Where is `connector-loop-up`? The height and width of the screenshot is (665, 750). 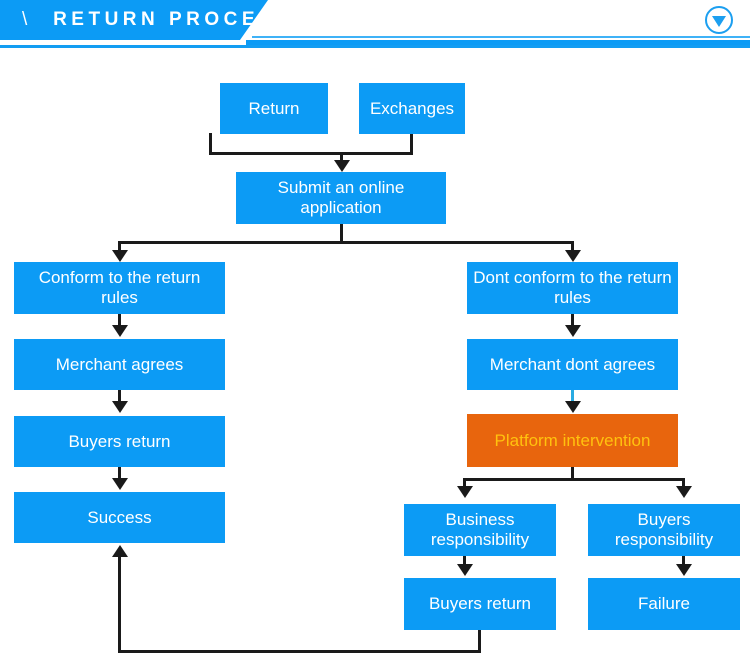
connector-loop-up is located at coordinates (119, 603).